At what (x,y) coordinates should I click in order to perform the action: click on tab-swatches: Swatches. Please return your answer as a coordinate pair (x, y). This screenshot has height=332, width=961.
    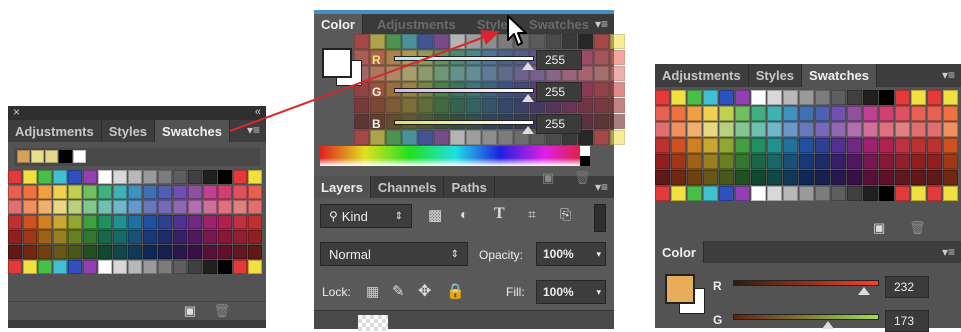
    Looking at the image, I should click on (840, 75).